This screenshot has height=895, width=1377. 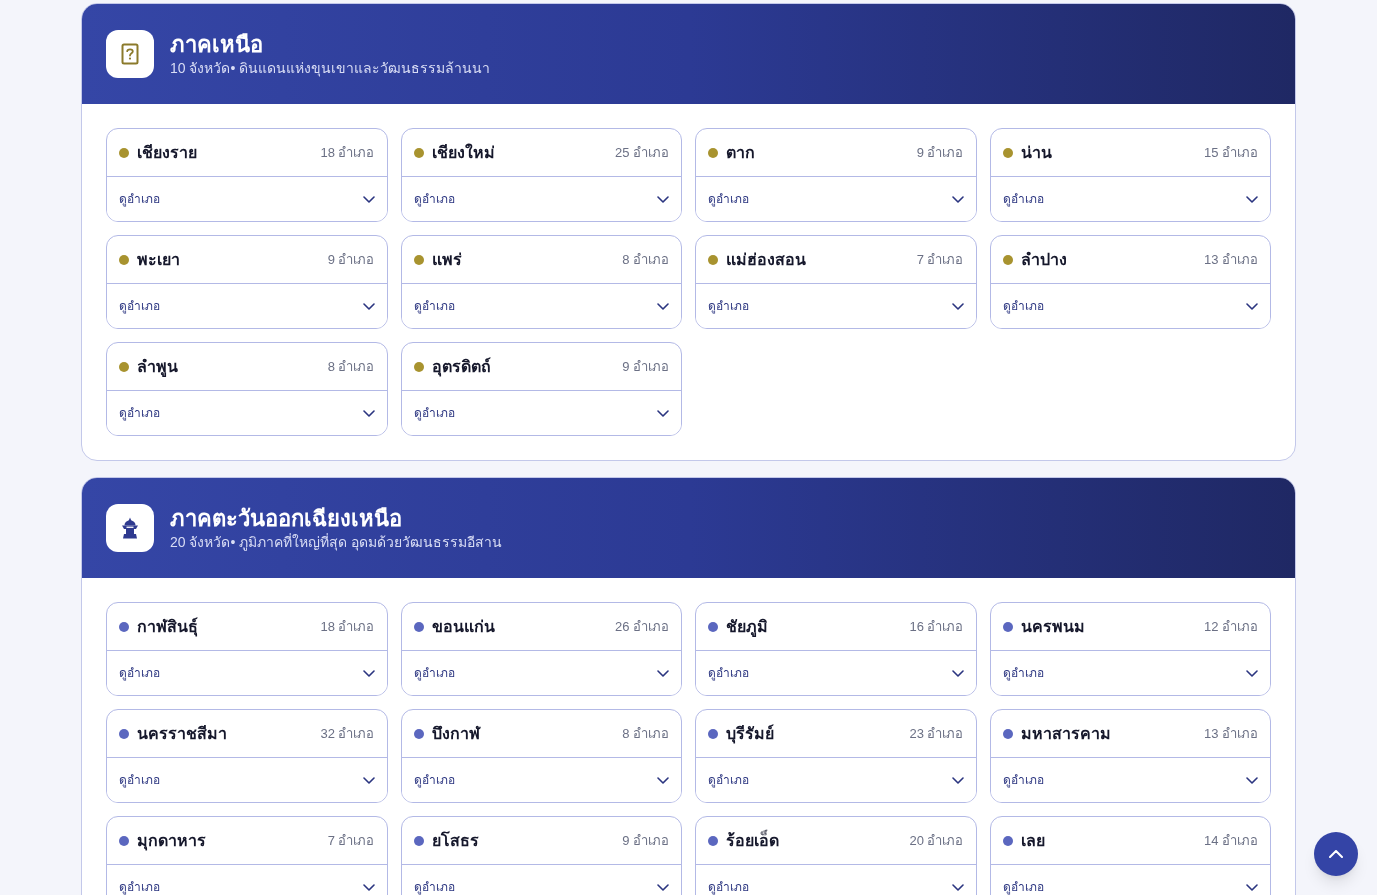 I want to click on region-title: ภาคตะวันออกเฉียงเหนือ, so click(x=286, y=519).